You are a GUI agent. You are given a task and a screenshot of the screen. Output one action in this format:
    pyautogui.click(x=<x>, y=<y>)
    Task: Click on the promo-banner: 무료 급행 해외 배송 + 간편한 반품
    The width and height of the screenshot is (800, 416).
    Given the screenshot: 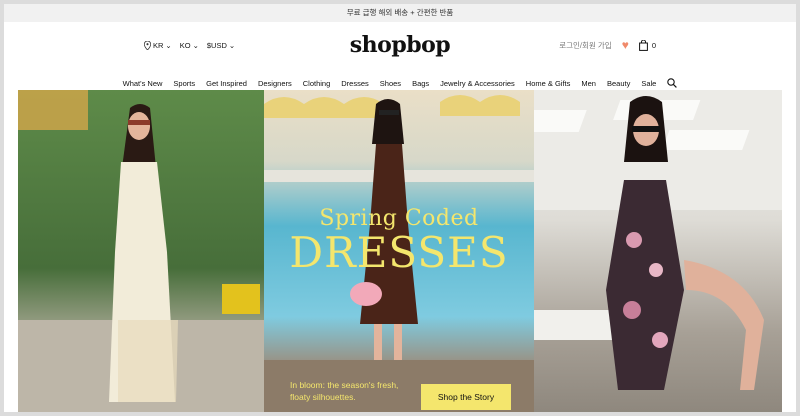 What is the action you would take?
    pyautogui.click(x=400, y=13)
    